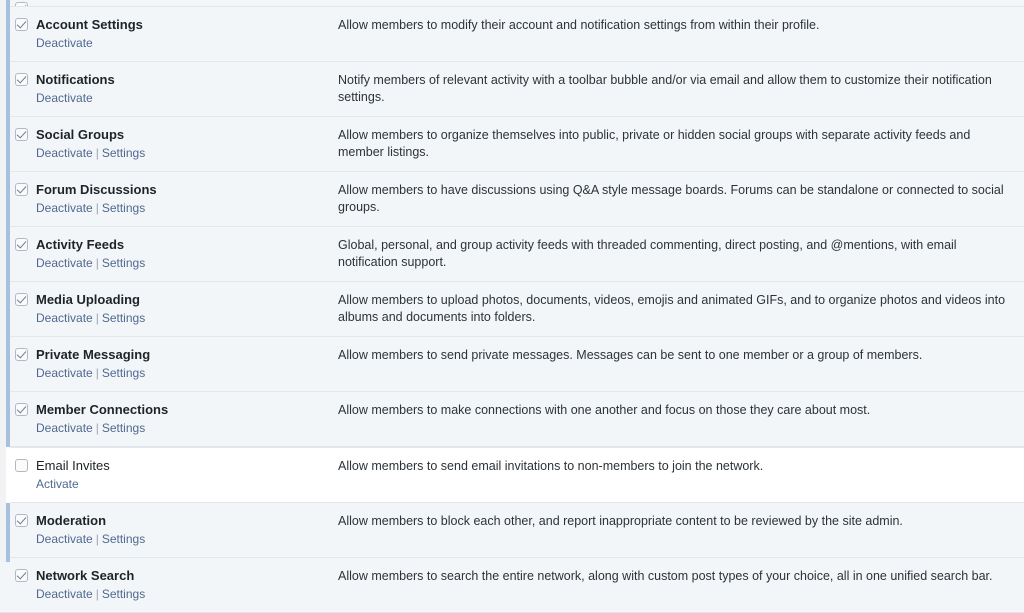  I want to click on component-name-block: Notifications Deactivate, so click(75, 88).